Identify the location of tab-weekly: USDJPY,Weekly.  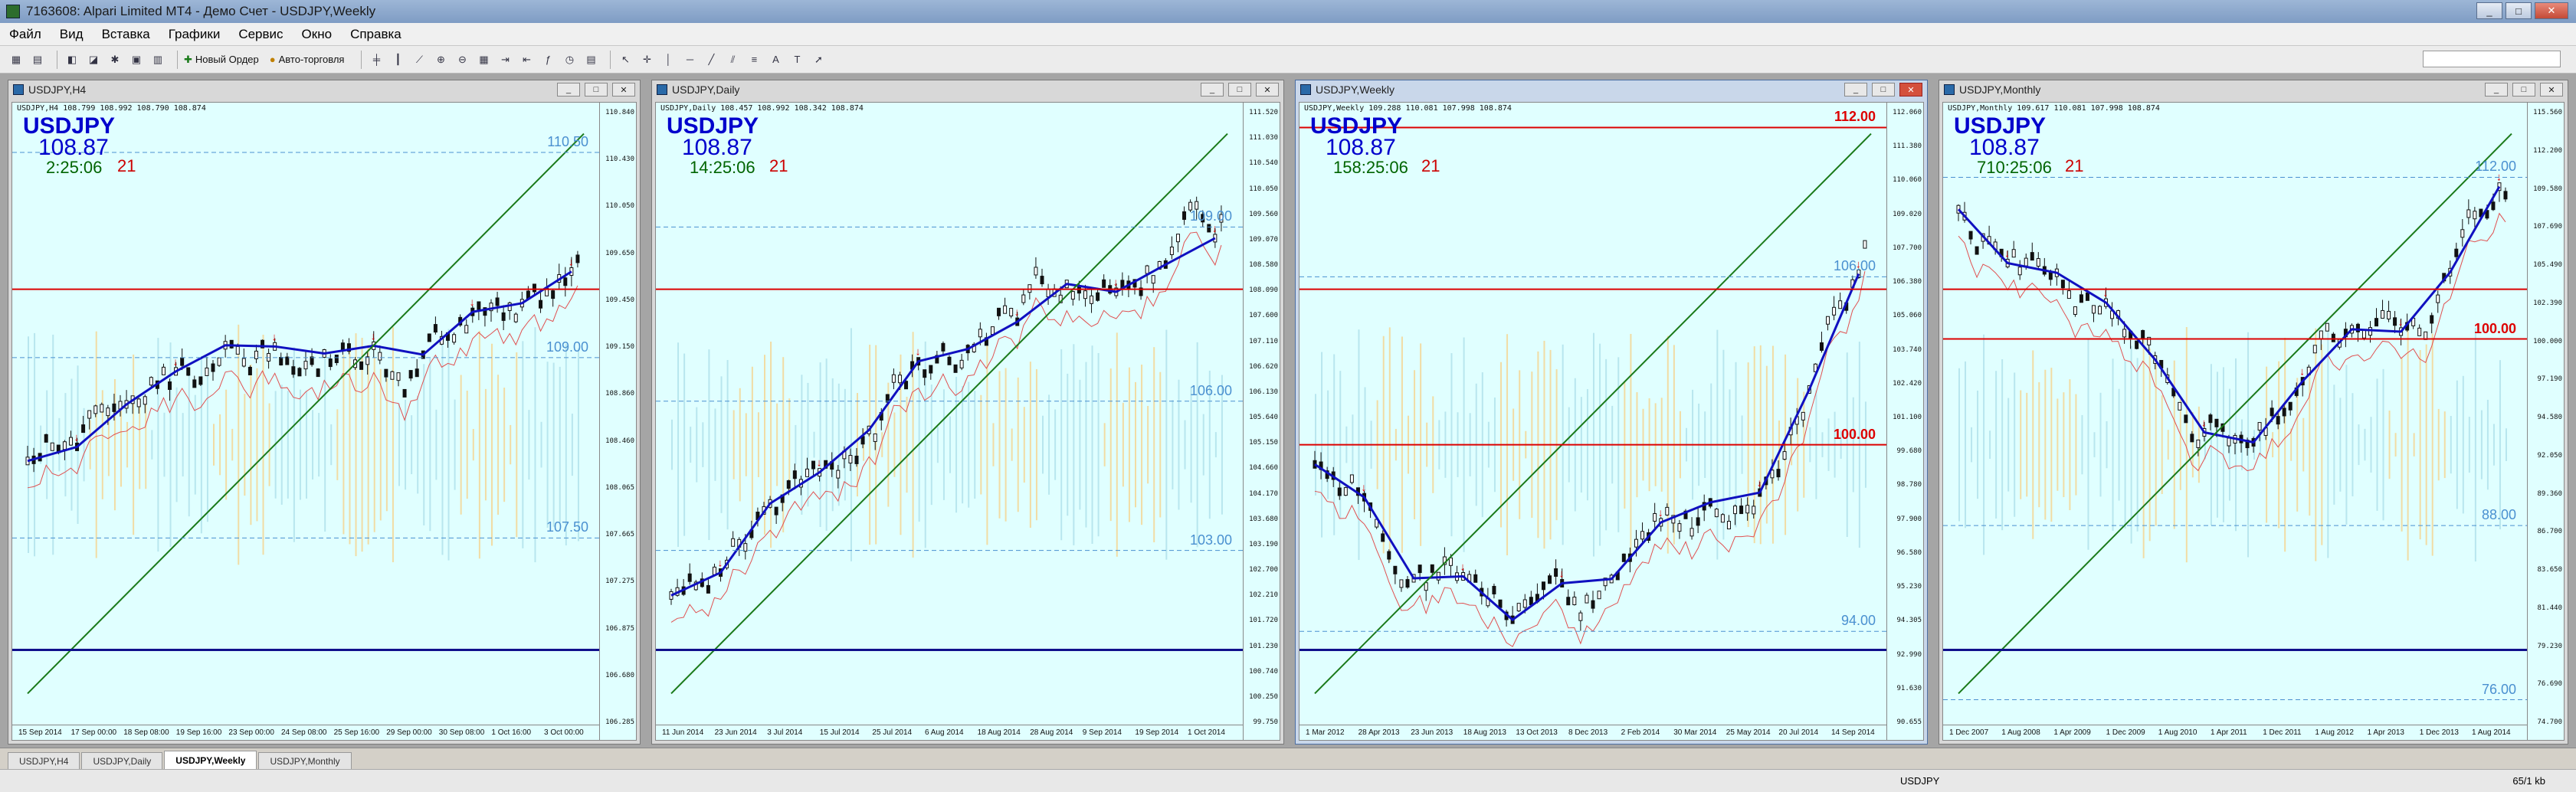
(210, 760).